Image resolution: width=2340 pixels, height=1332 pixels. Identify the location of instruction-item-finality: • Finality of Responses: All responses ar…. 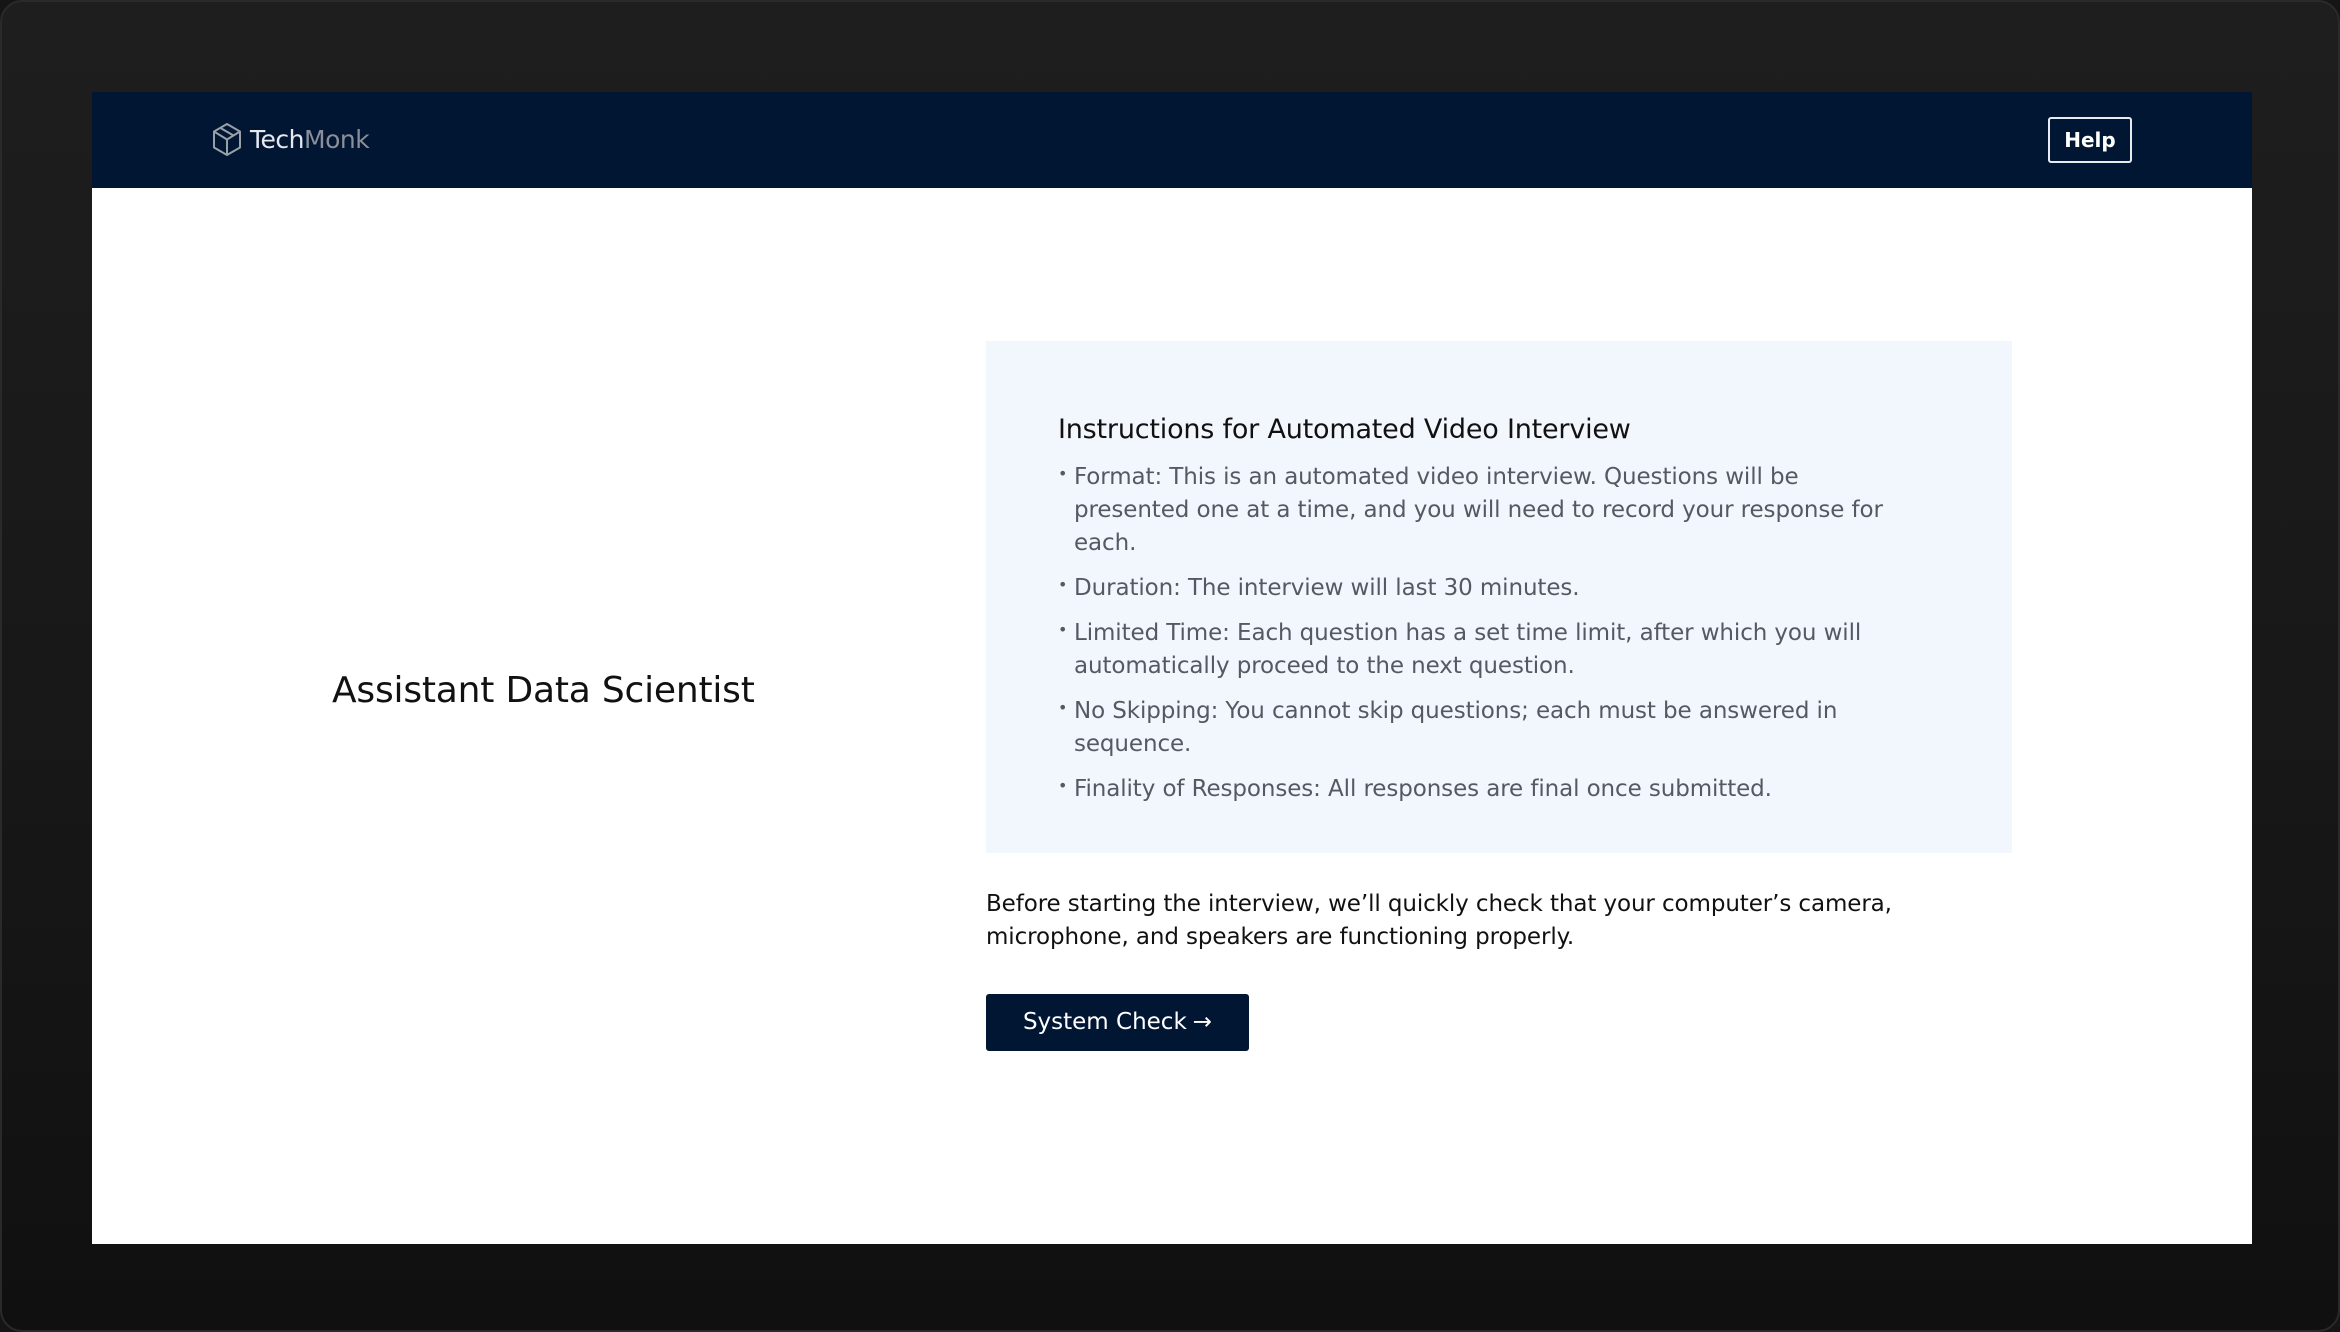
(1486, 789).